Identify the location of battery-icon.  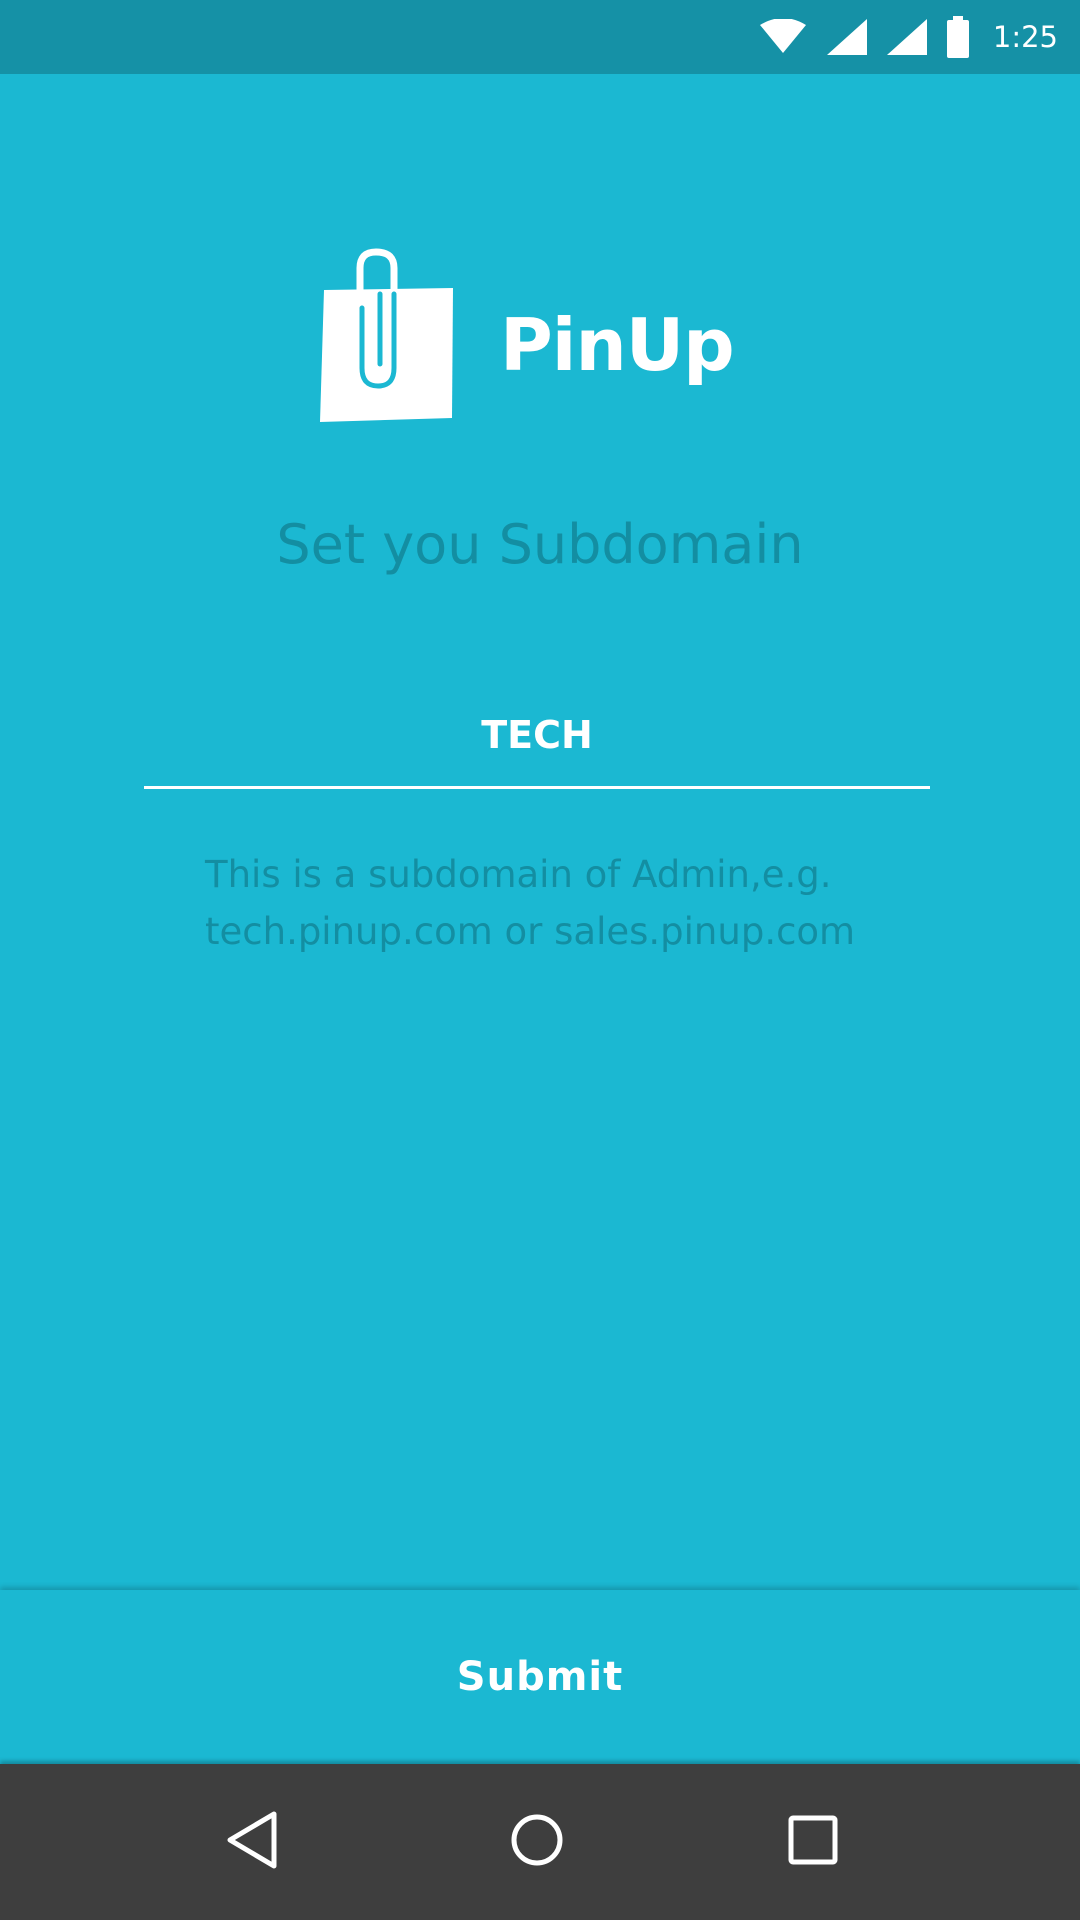
(957, 37).